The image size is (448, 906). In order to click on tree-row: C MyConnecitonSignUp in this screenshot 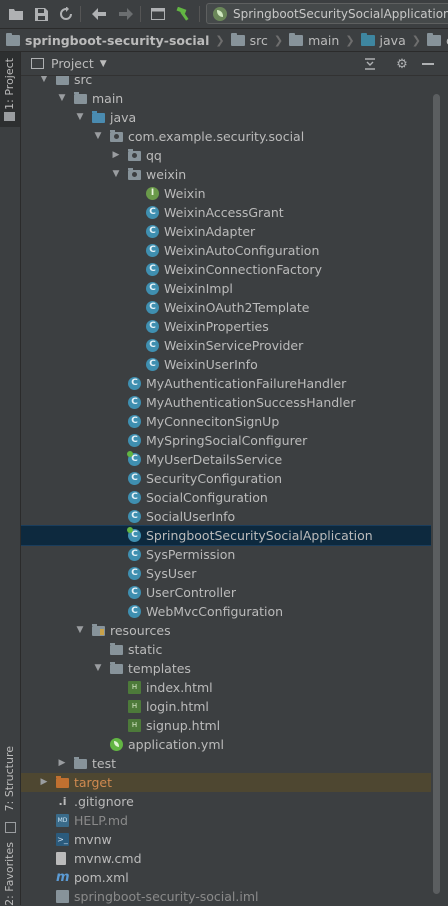, I will do `click(226, 421)`.